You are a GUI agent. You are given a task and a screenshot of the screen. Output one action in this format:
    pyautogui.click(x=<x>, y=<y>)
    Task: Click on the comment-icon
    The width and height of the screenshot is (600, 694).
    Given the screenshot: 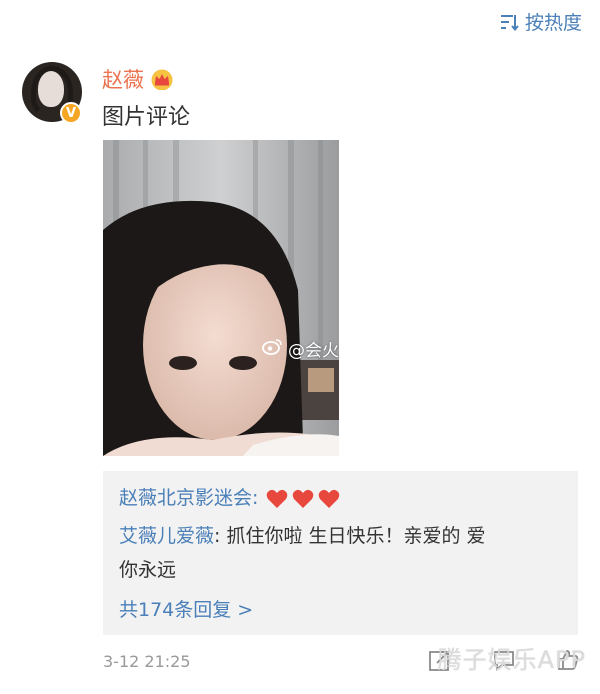 What is the action you would take?
    pyautogui.click(x=504, y=660)
    